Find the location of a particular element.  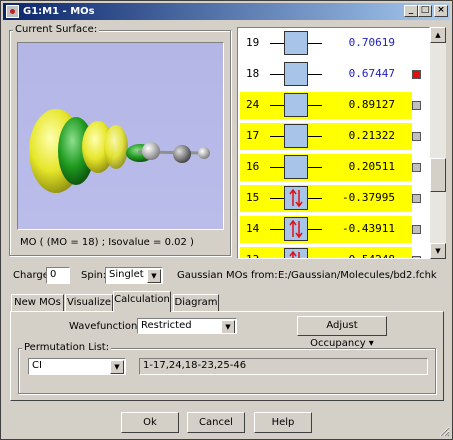

mo-number: 19 is located at coordinates (253, 42).